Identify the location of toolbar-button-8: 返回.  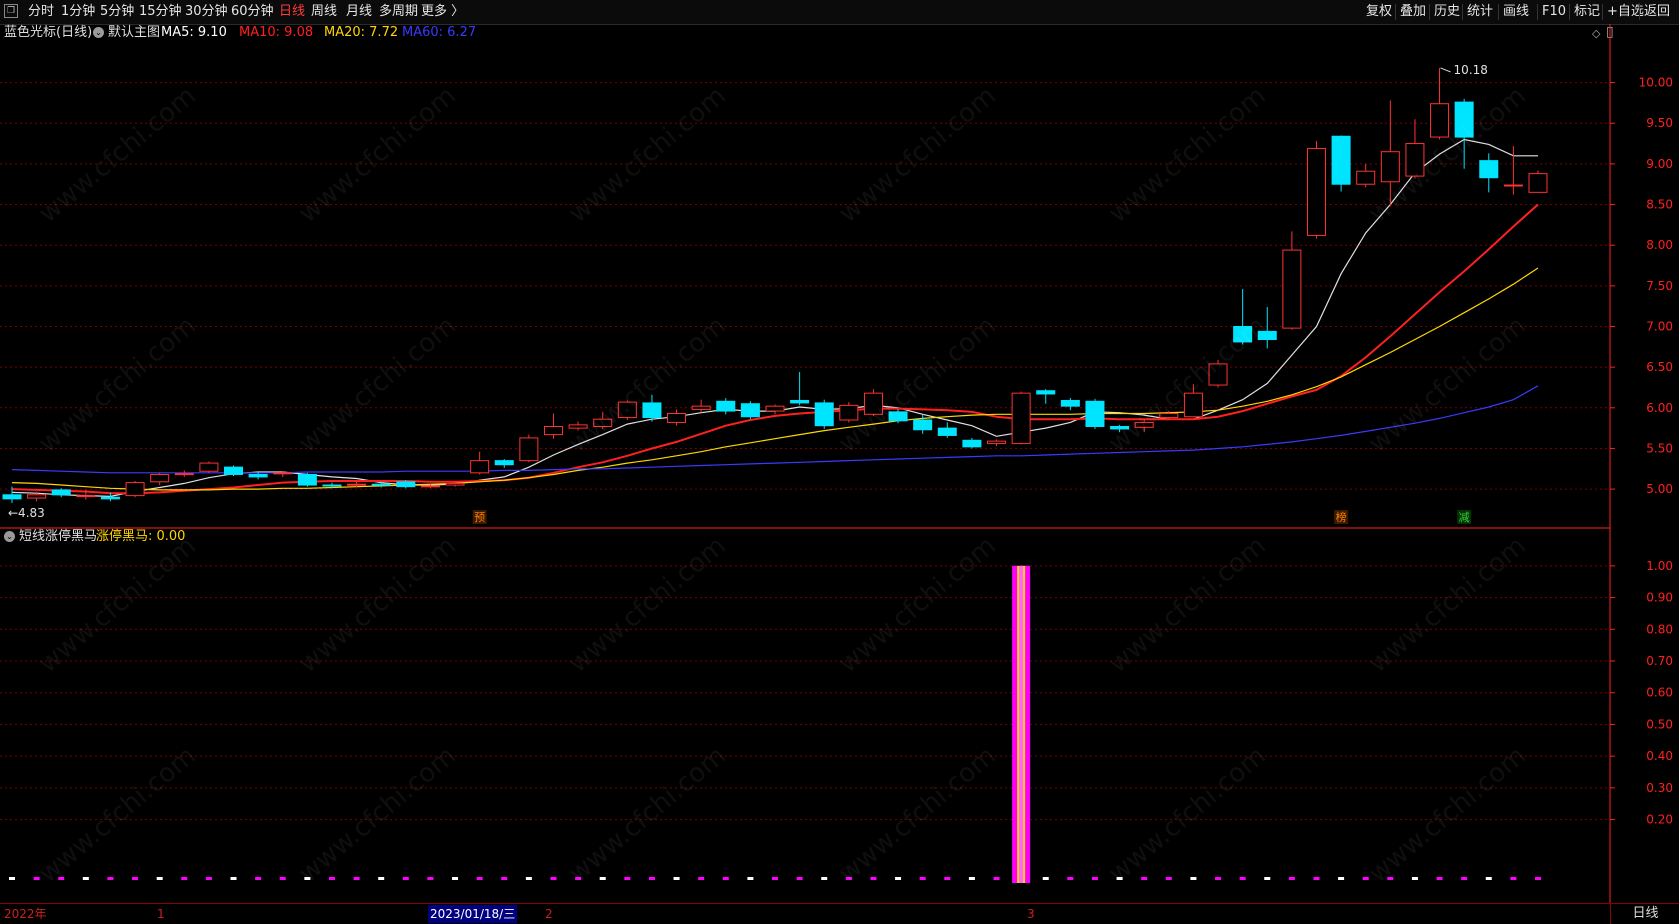
(1657, 12).